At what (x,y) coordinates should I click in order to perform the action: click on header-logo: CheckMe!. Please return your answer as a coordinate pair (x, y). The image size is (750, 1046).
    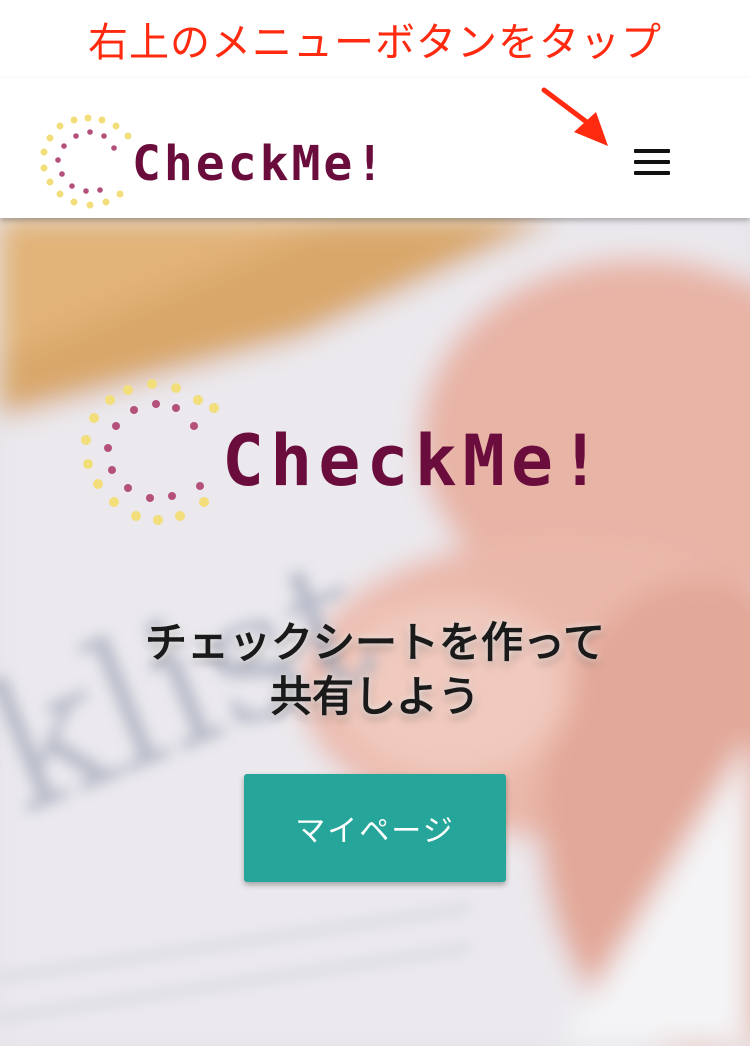
    Looking at the image, I should click on (230, 162).